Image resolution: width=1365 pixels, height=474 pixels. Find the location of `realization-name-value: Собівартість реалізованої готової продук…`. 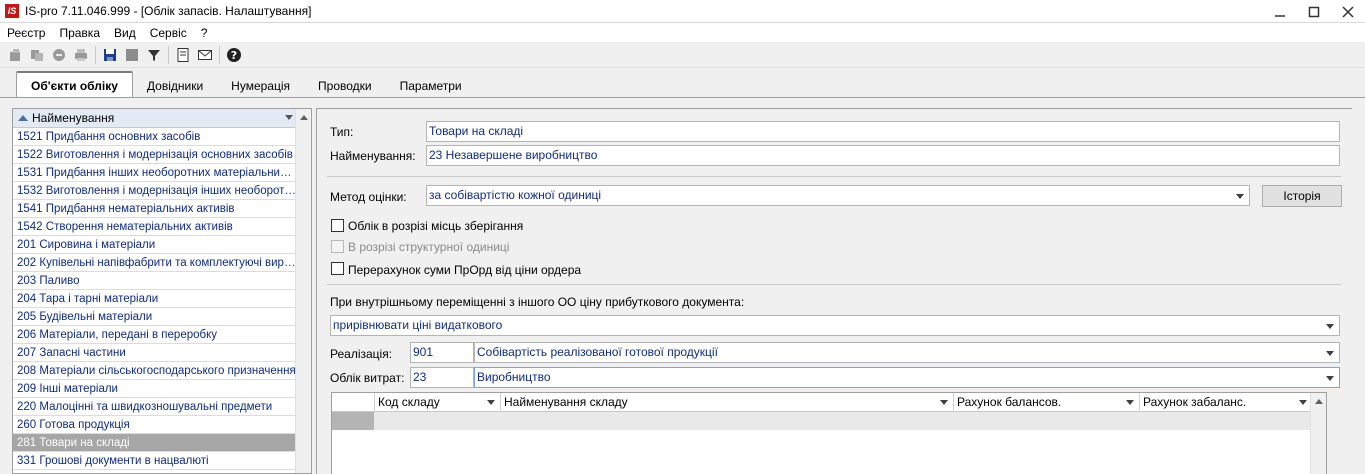

realization-name-value: Собівартість реалізованої готової продук… is located at coordinates (597, 352).